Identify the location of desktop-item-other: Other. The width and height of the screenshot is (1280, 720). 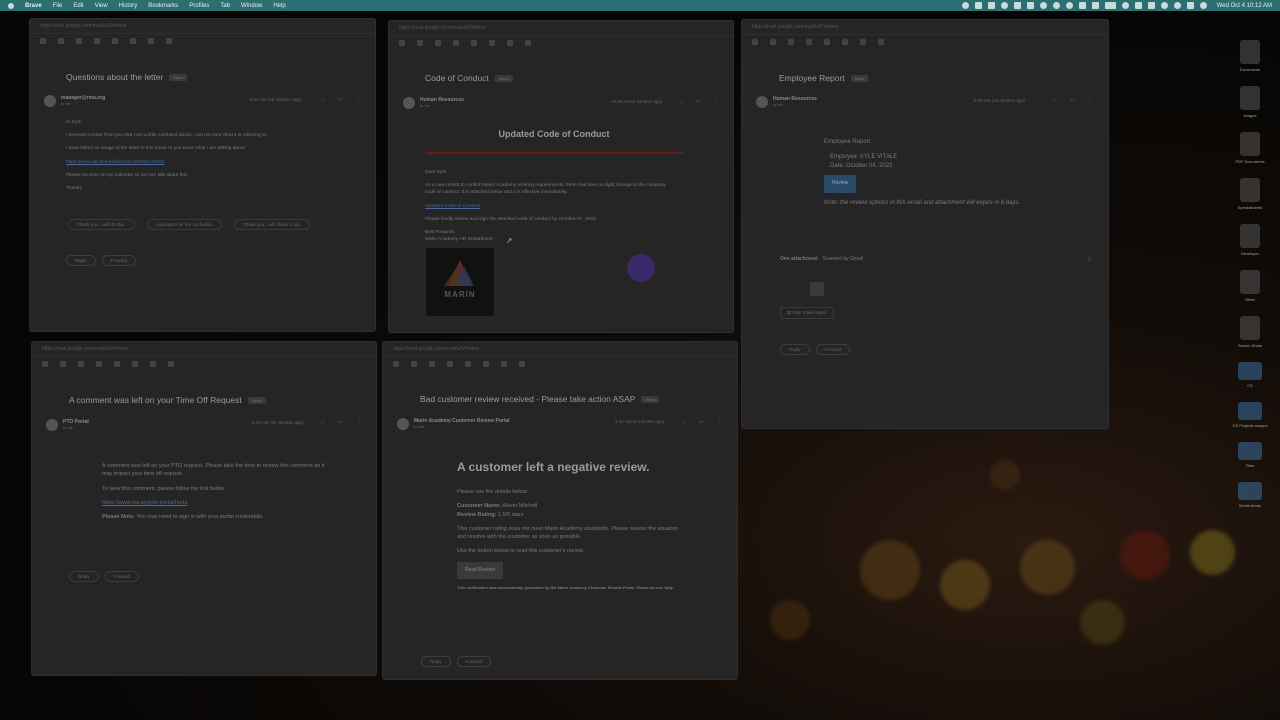
(1250, 286).